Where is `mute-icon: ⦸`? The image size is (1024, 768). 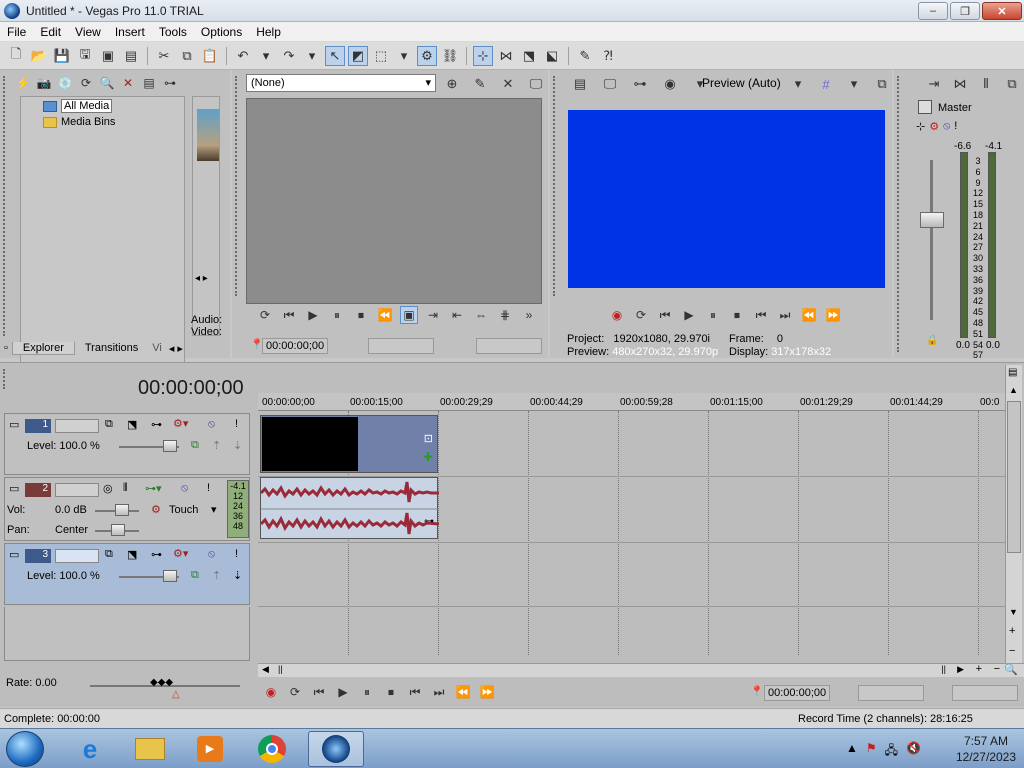
mute-icon: ⦸ is located at coordinates (211, 424).